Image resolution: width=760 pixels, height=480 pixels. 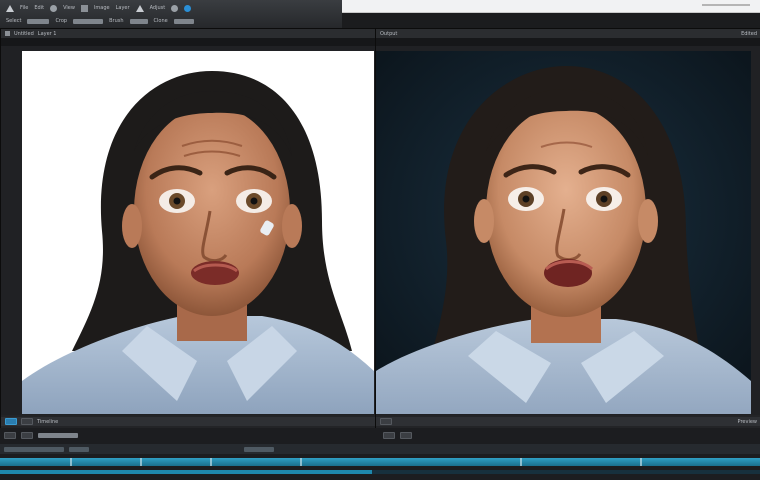 What do you see at coordinates (301, 462) in the screenshot?
I see `timeline-playhead` at bounding box center [301, 462].